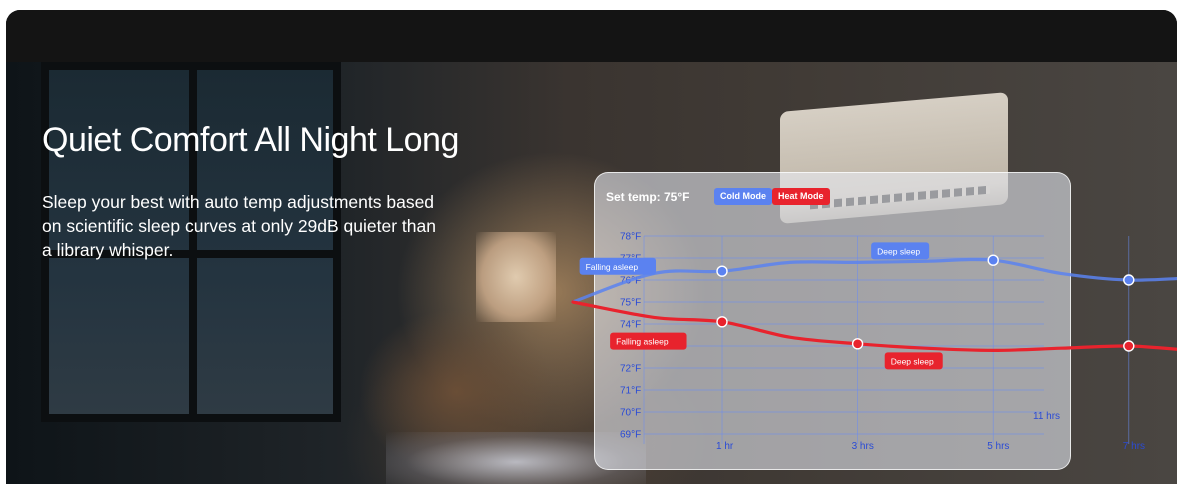 The width and height of the screenshot is (1177, 484). What do you see at coordinates (630, 325) in the screenshot?
I see `y-tick-label: 74°F` at bounding box center [630, 325].